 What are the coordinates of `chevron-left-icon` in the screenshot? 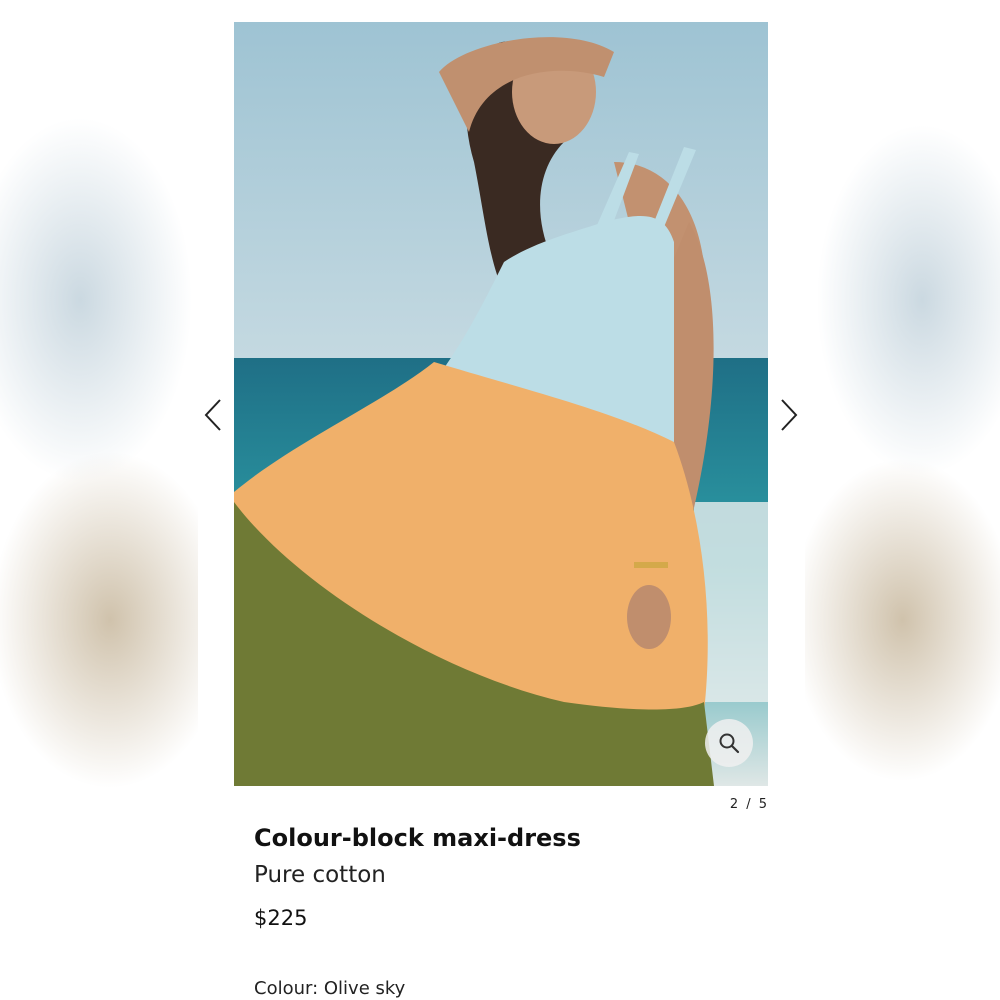 It's located at (212, 415).